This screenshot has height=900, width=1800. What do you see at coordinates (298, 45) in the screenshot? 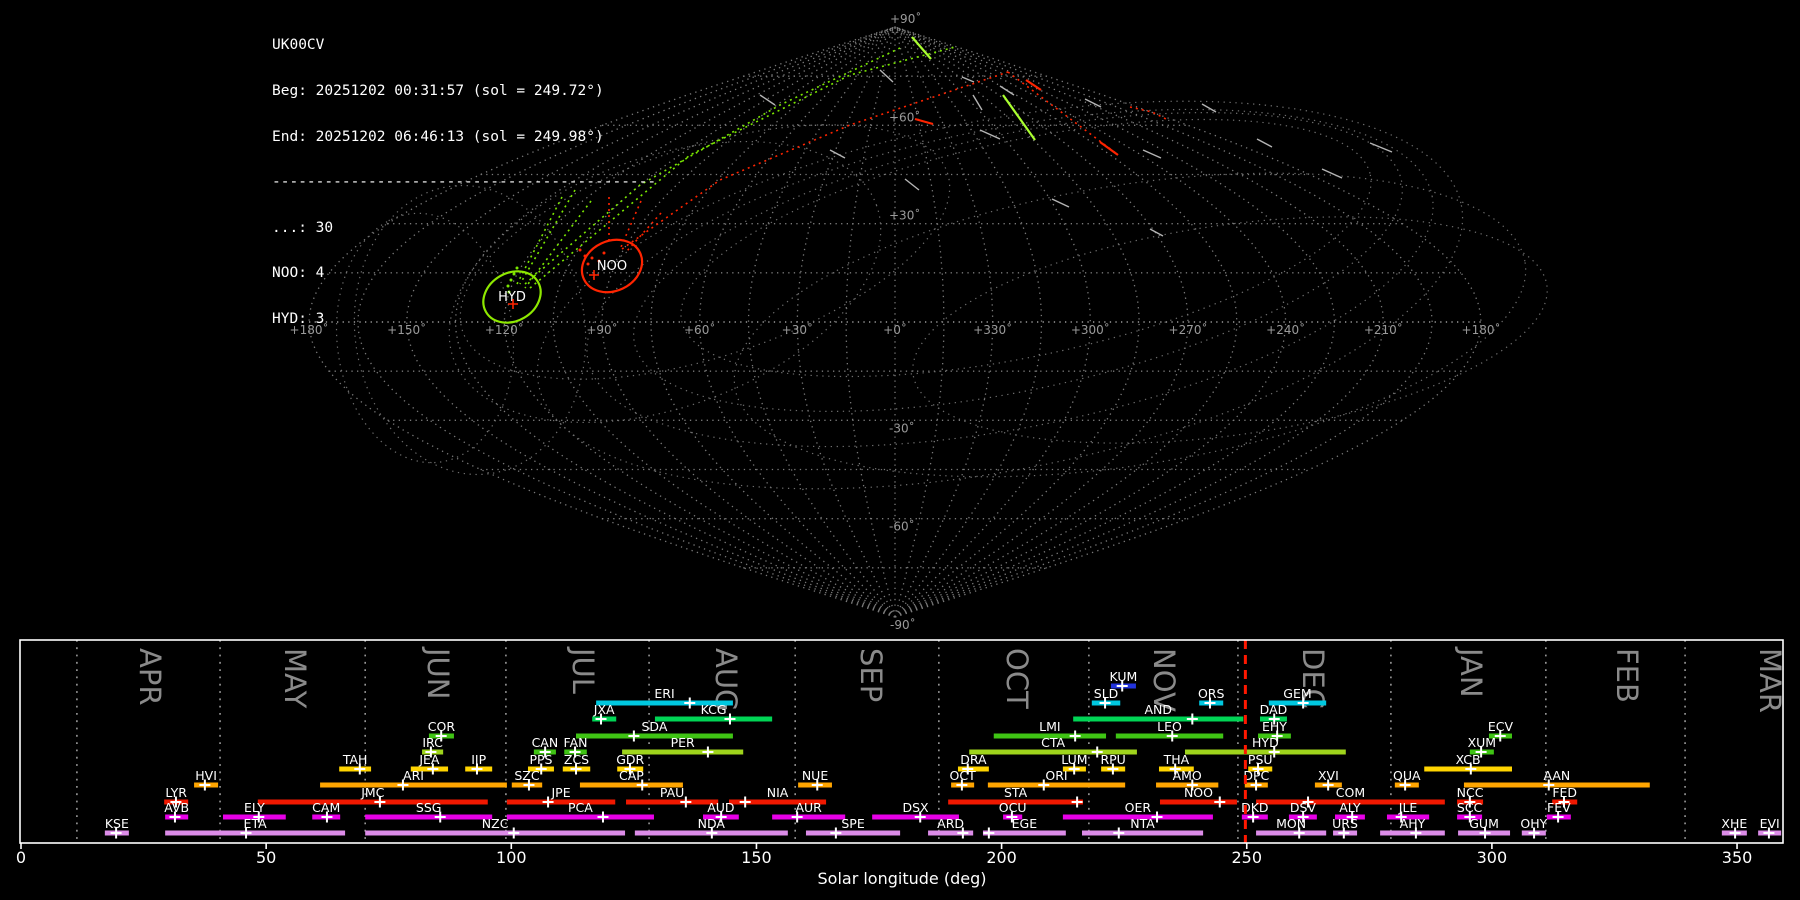
I see `station-id: UK00CV` at bounding box center [298, 45].